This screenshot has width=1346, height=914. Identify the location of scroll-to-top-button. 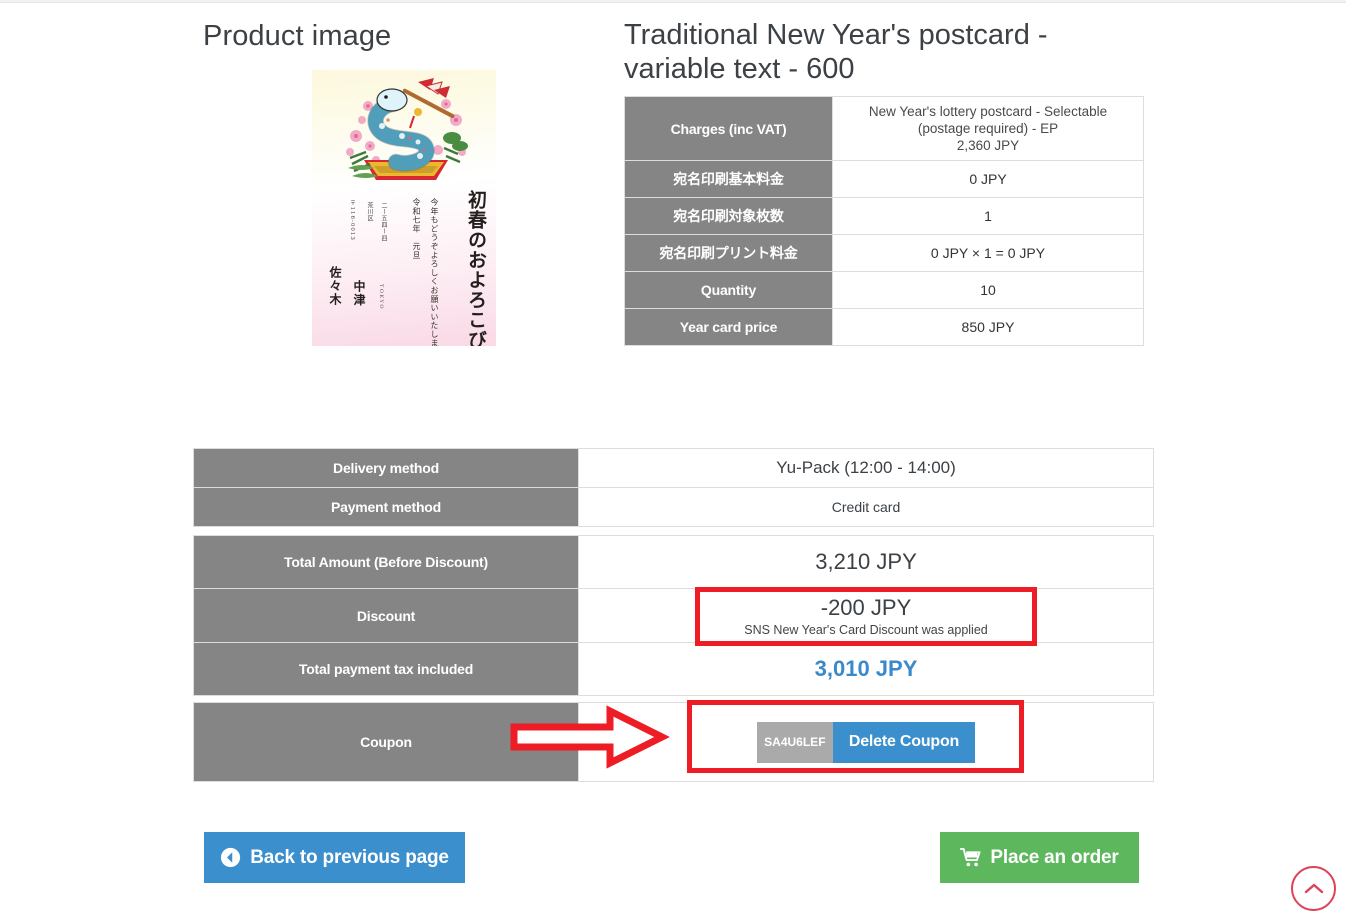
(1313, 888).